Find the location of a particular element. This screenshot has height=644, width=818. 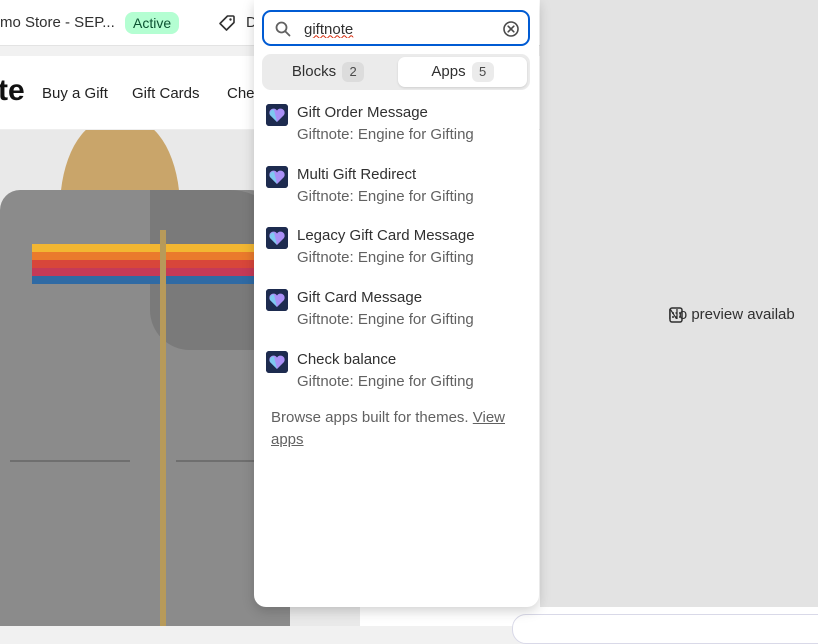

item-title: Check balance is located at coordinates (347, 359).